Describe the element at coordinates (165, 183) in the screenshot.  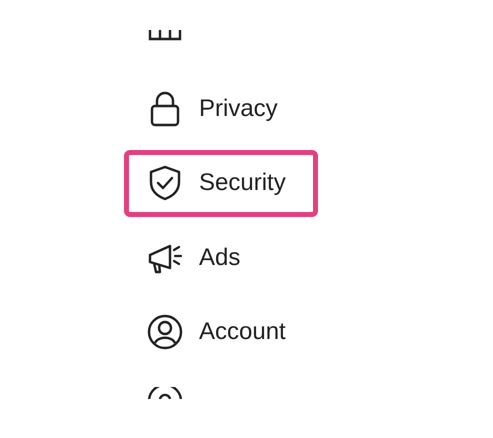
I see `shield-check-icon` at that location.